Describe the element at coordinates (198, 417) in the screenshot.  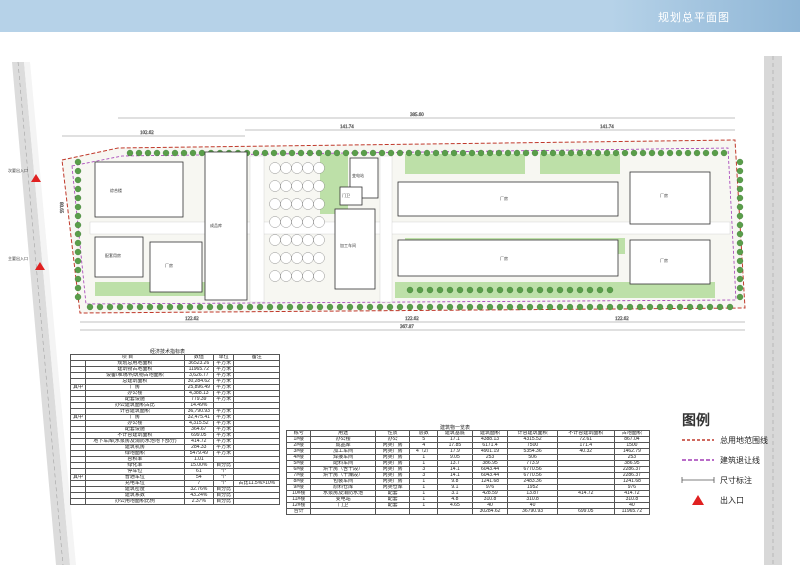
I see `table-cell: 32,475.41` at that location.